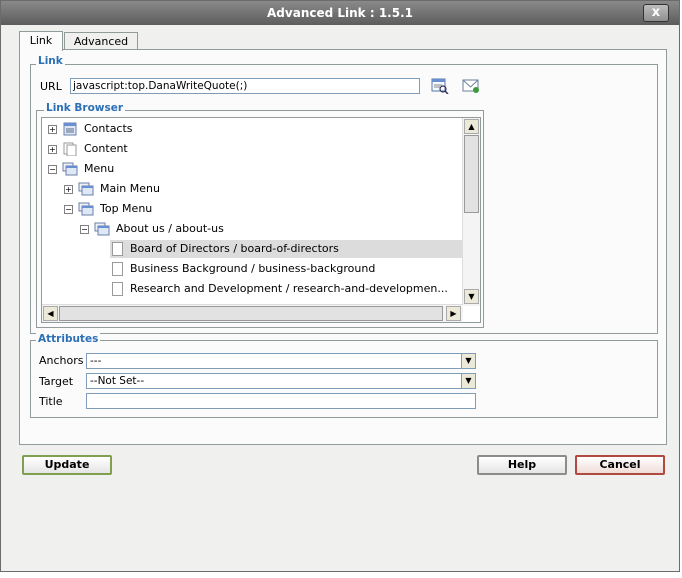  What do you see at coordinates (68, 339) in the screenshot?
I see `attributes-legend: Attributes` at bounding box center [68, 339].